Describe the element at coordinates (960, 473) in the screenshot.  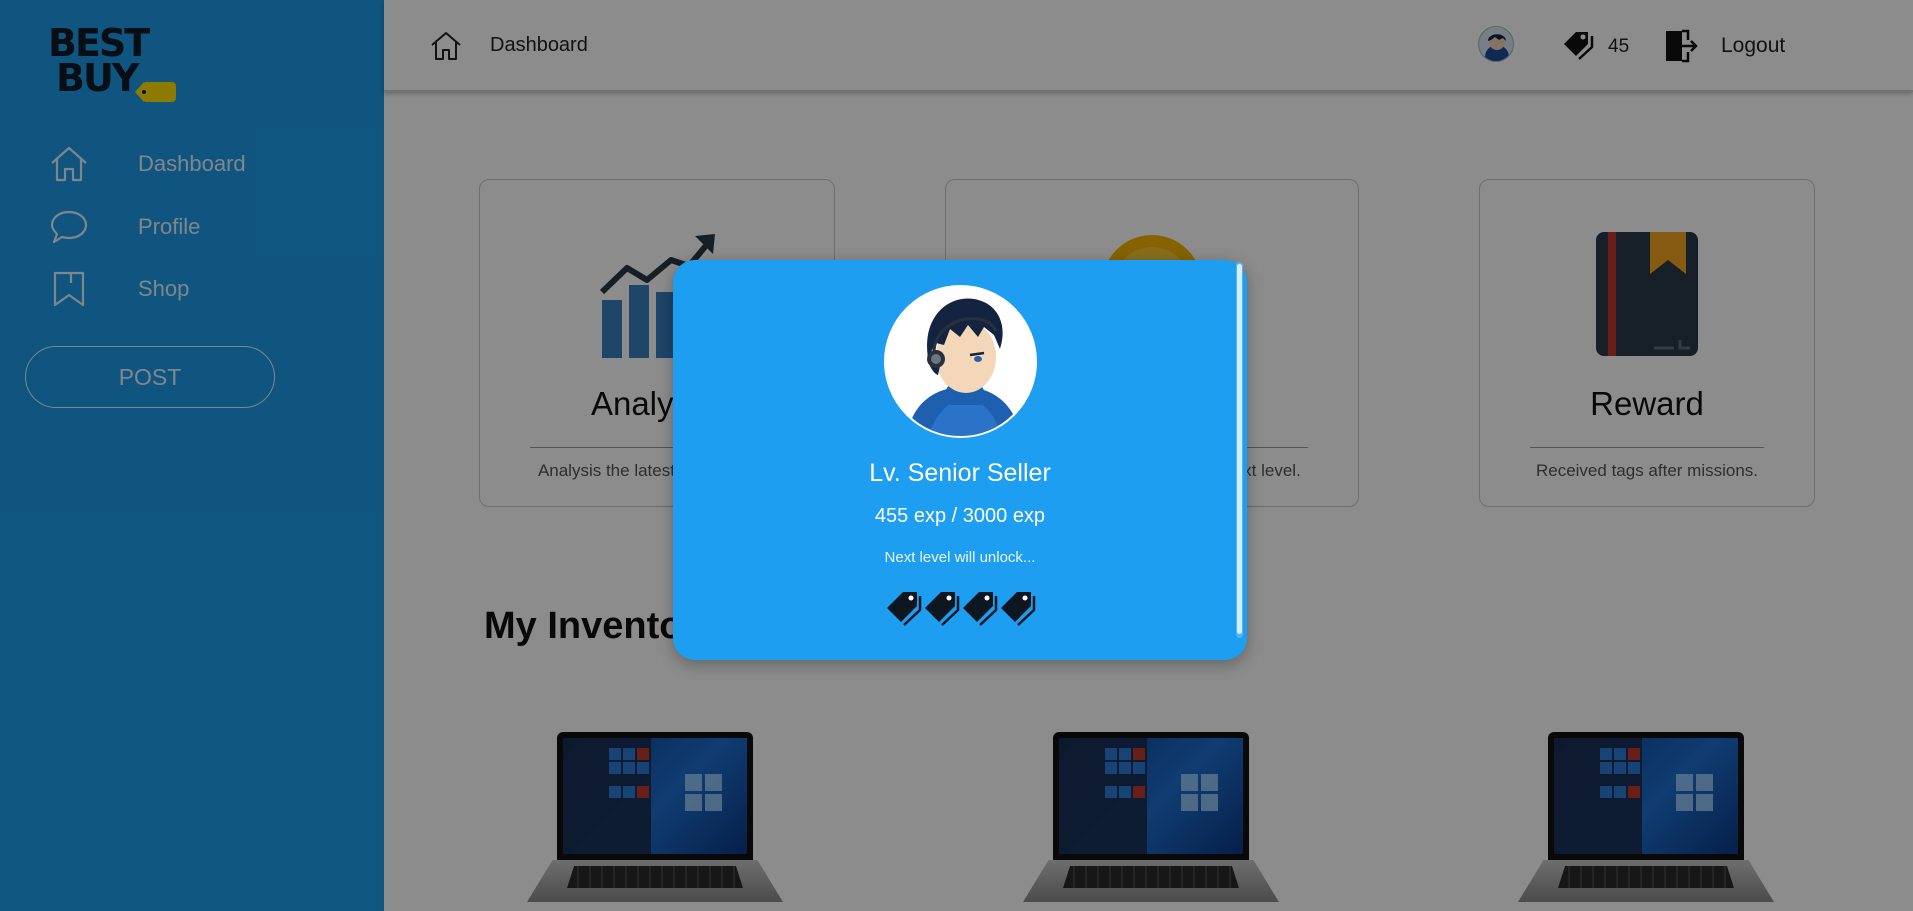
I see `level-title: Lv. Senior Seller` at that location.